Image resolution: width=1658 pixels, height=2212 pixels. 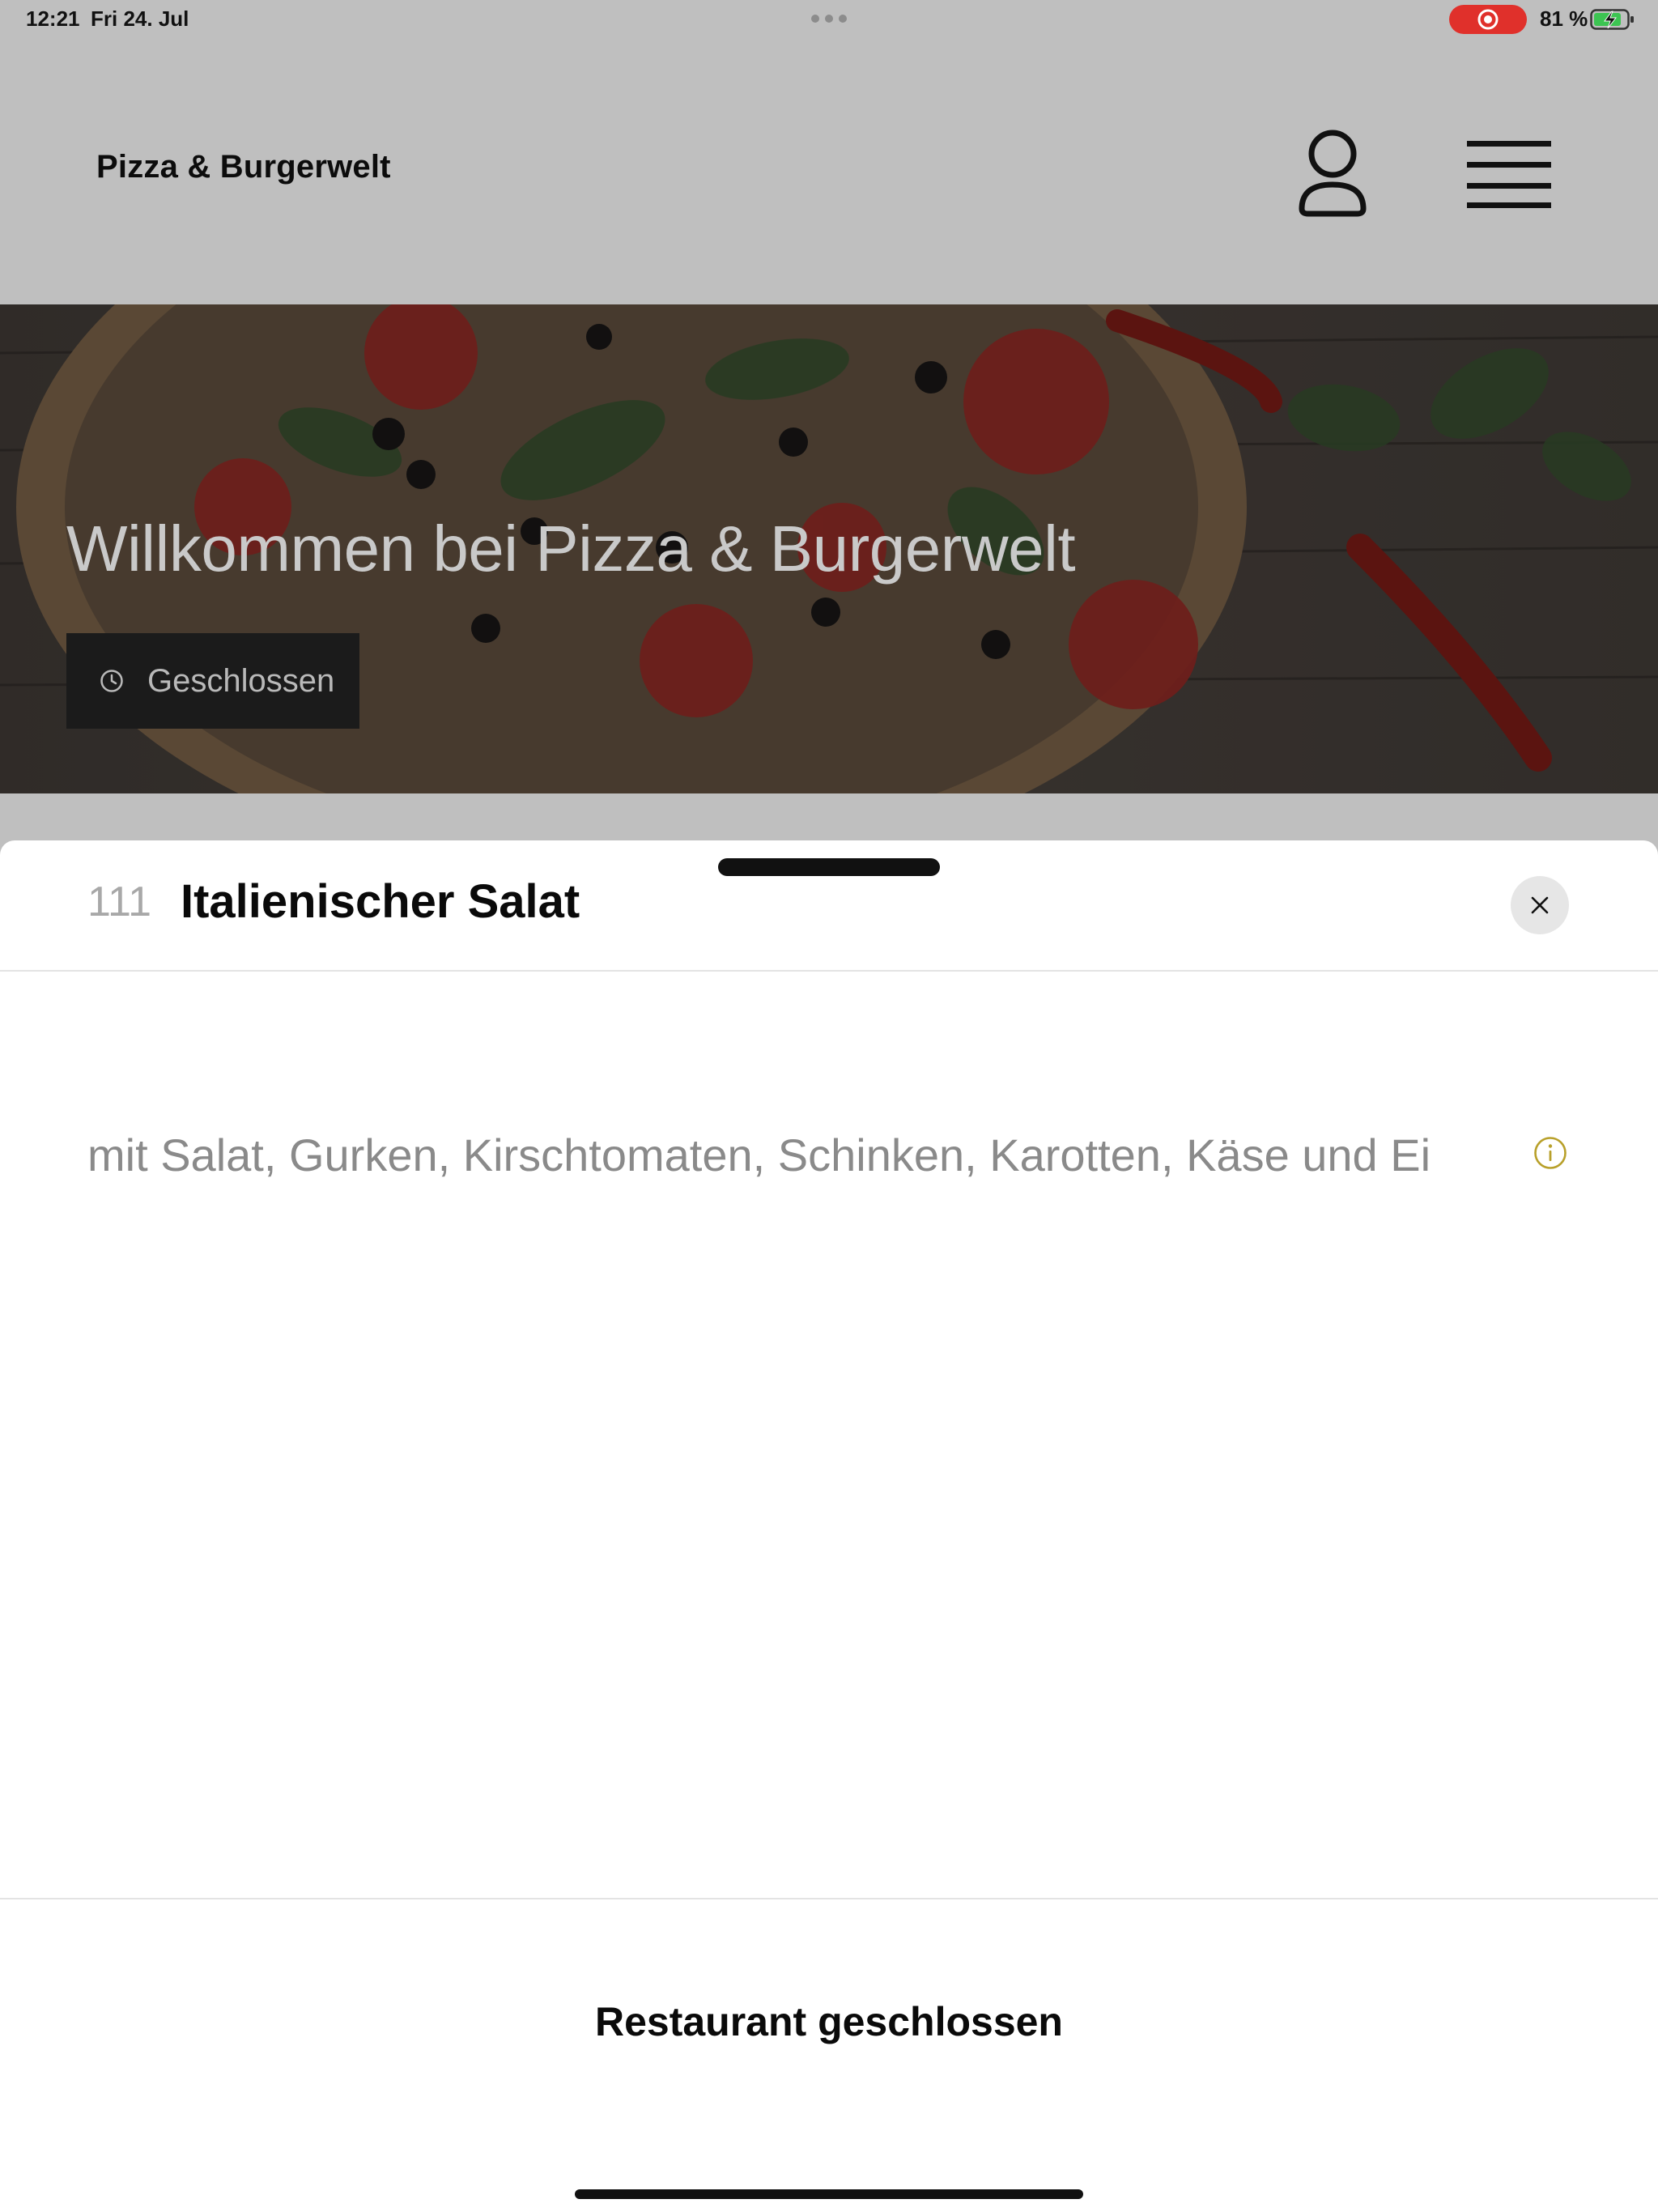 I want to click on item-title: Italienischer Salat, so click(x=380, y=902).